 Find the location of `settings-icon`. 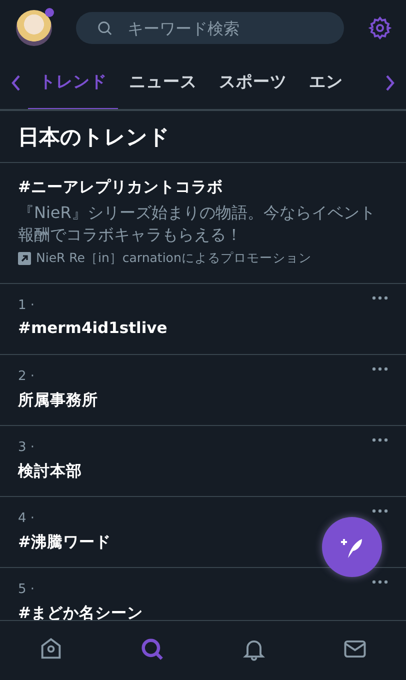

settings-icon is located at coordinates (380, 28).